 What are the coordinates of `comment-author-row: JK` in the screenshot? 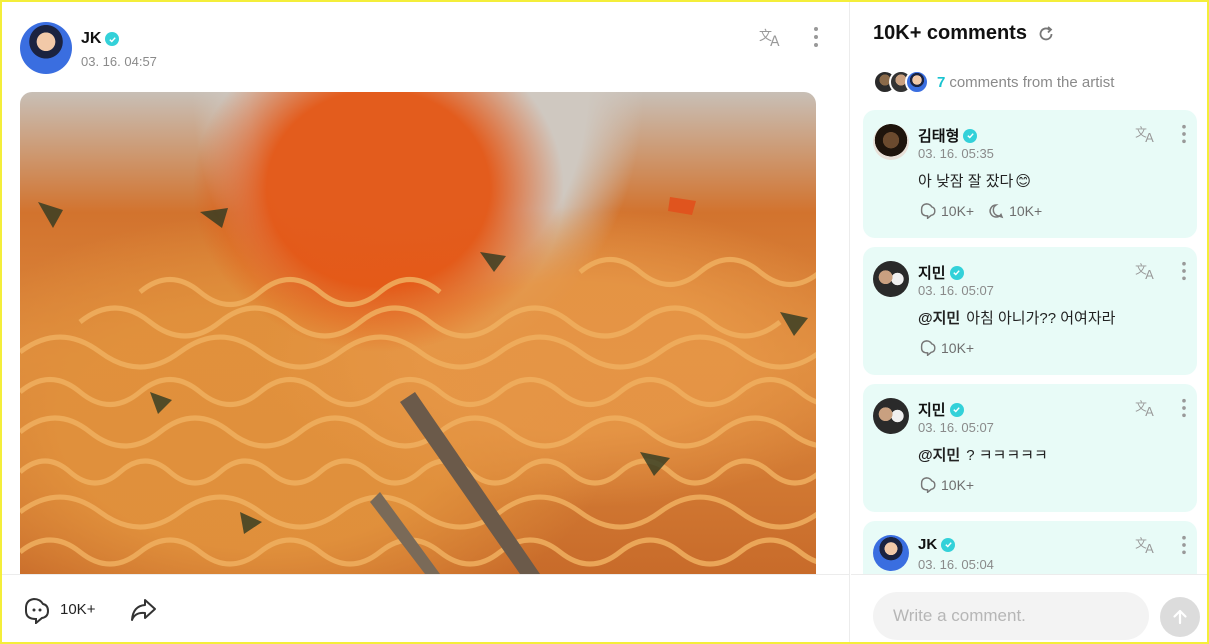 It's located at (937, 544).